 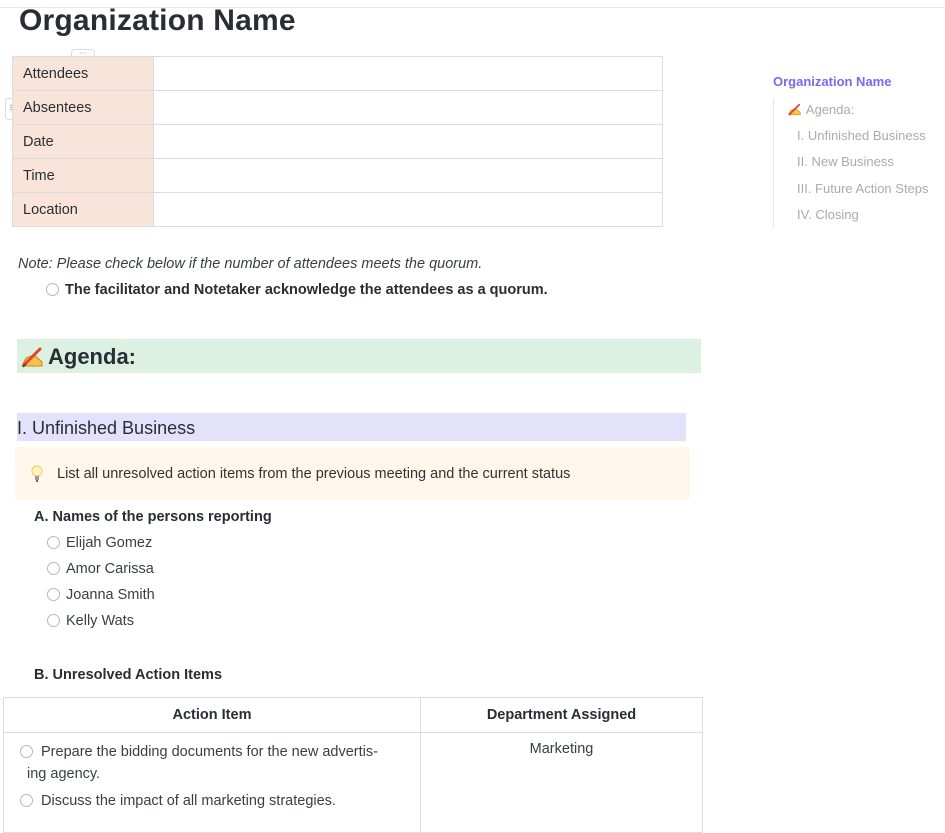 I want to click on location-value, so click(x=408, y=209).